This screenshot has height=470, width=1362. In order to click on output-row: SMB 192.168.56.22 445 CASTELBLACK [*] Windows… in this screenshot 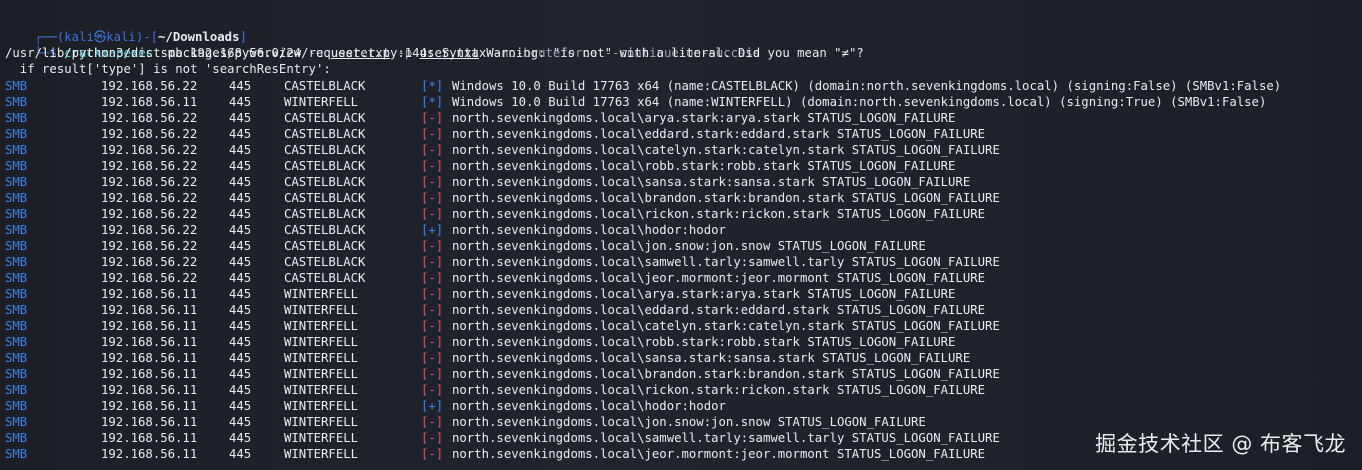, I will do `click(681, 86)`.